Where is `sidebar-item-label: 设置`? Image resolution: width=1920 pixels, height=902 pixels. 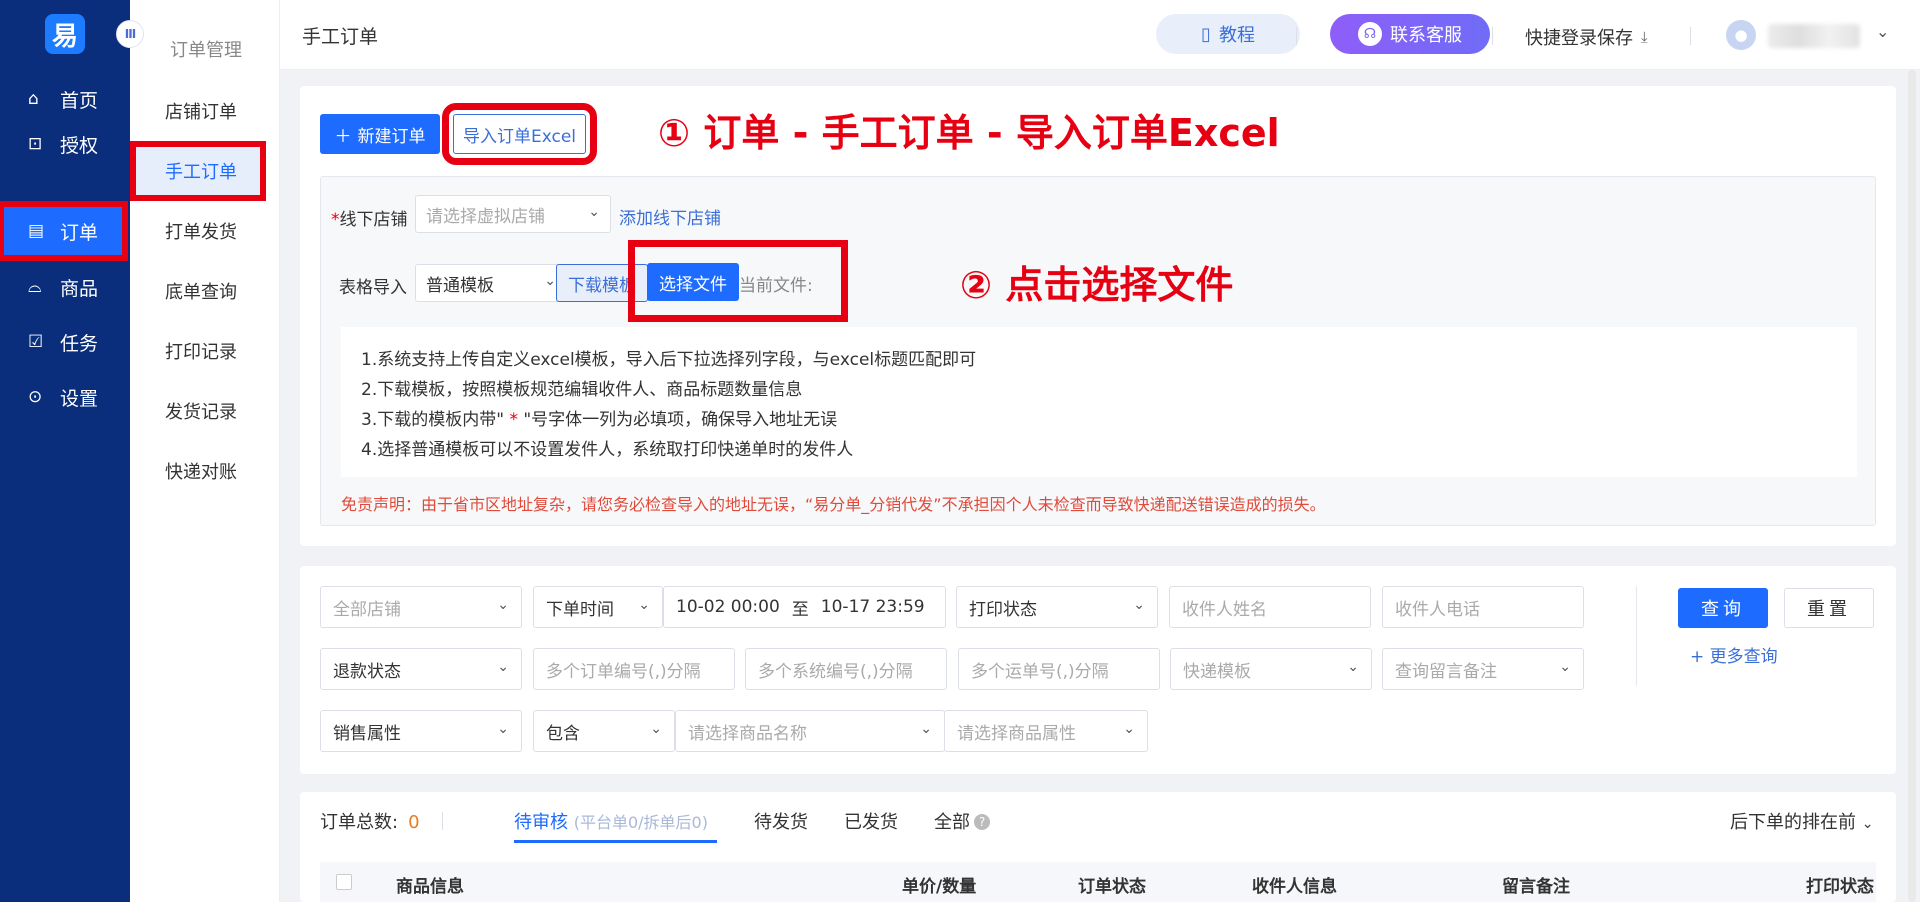 sidebar-item-label: 设置 is located at coordinates (79, 398).